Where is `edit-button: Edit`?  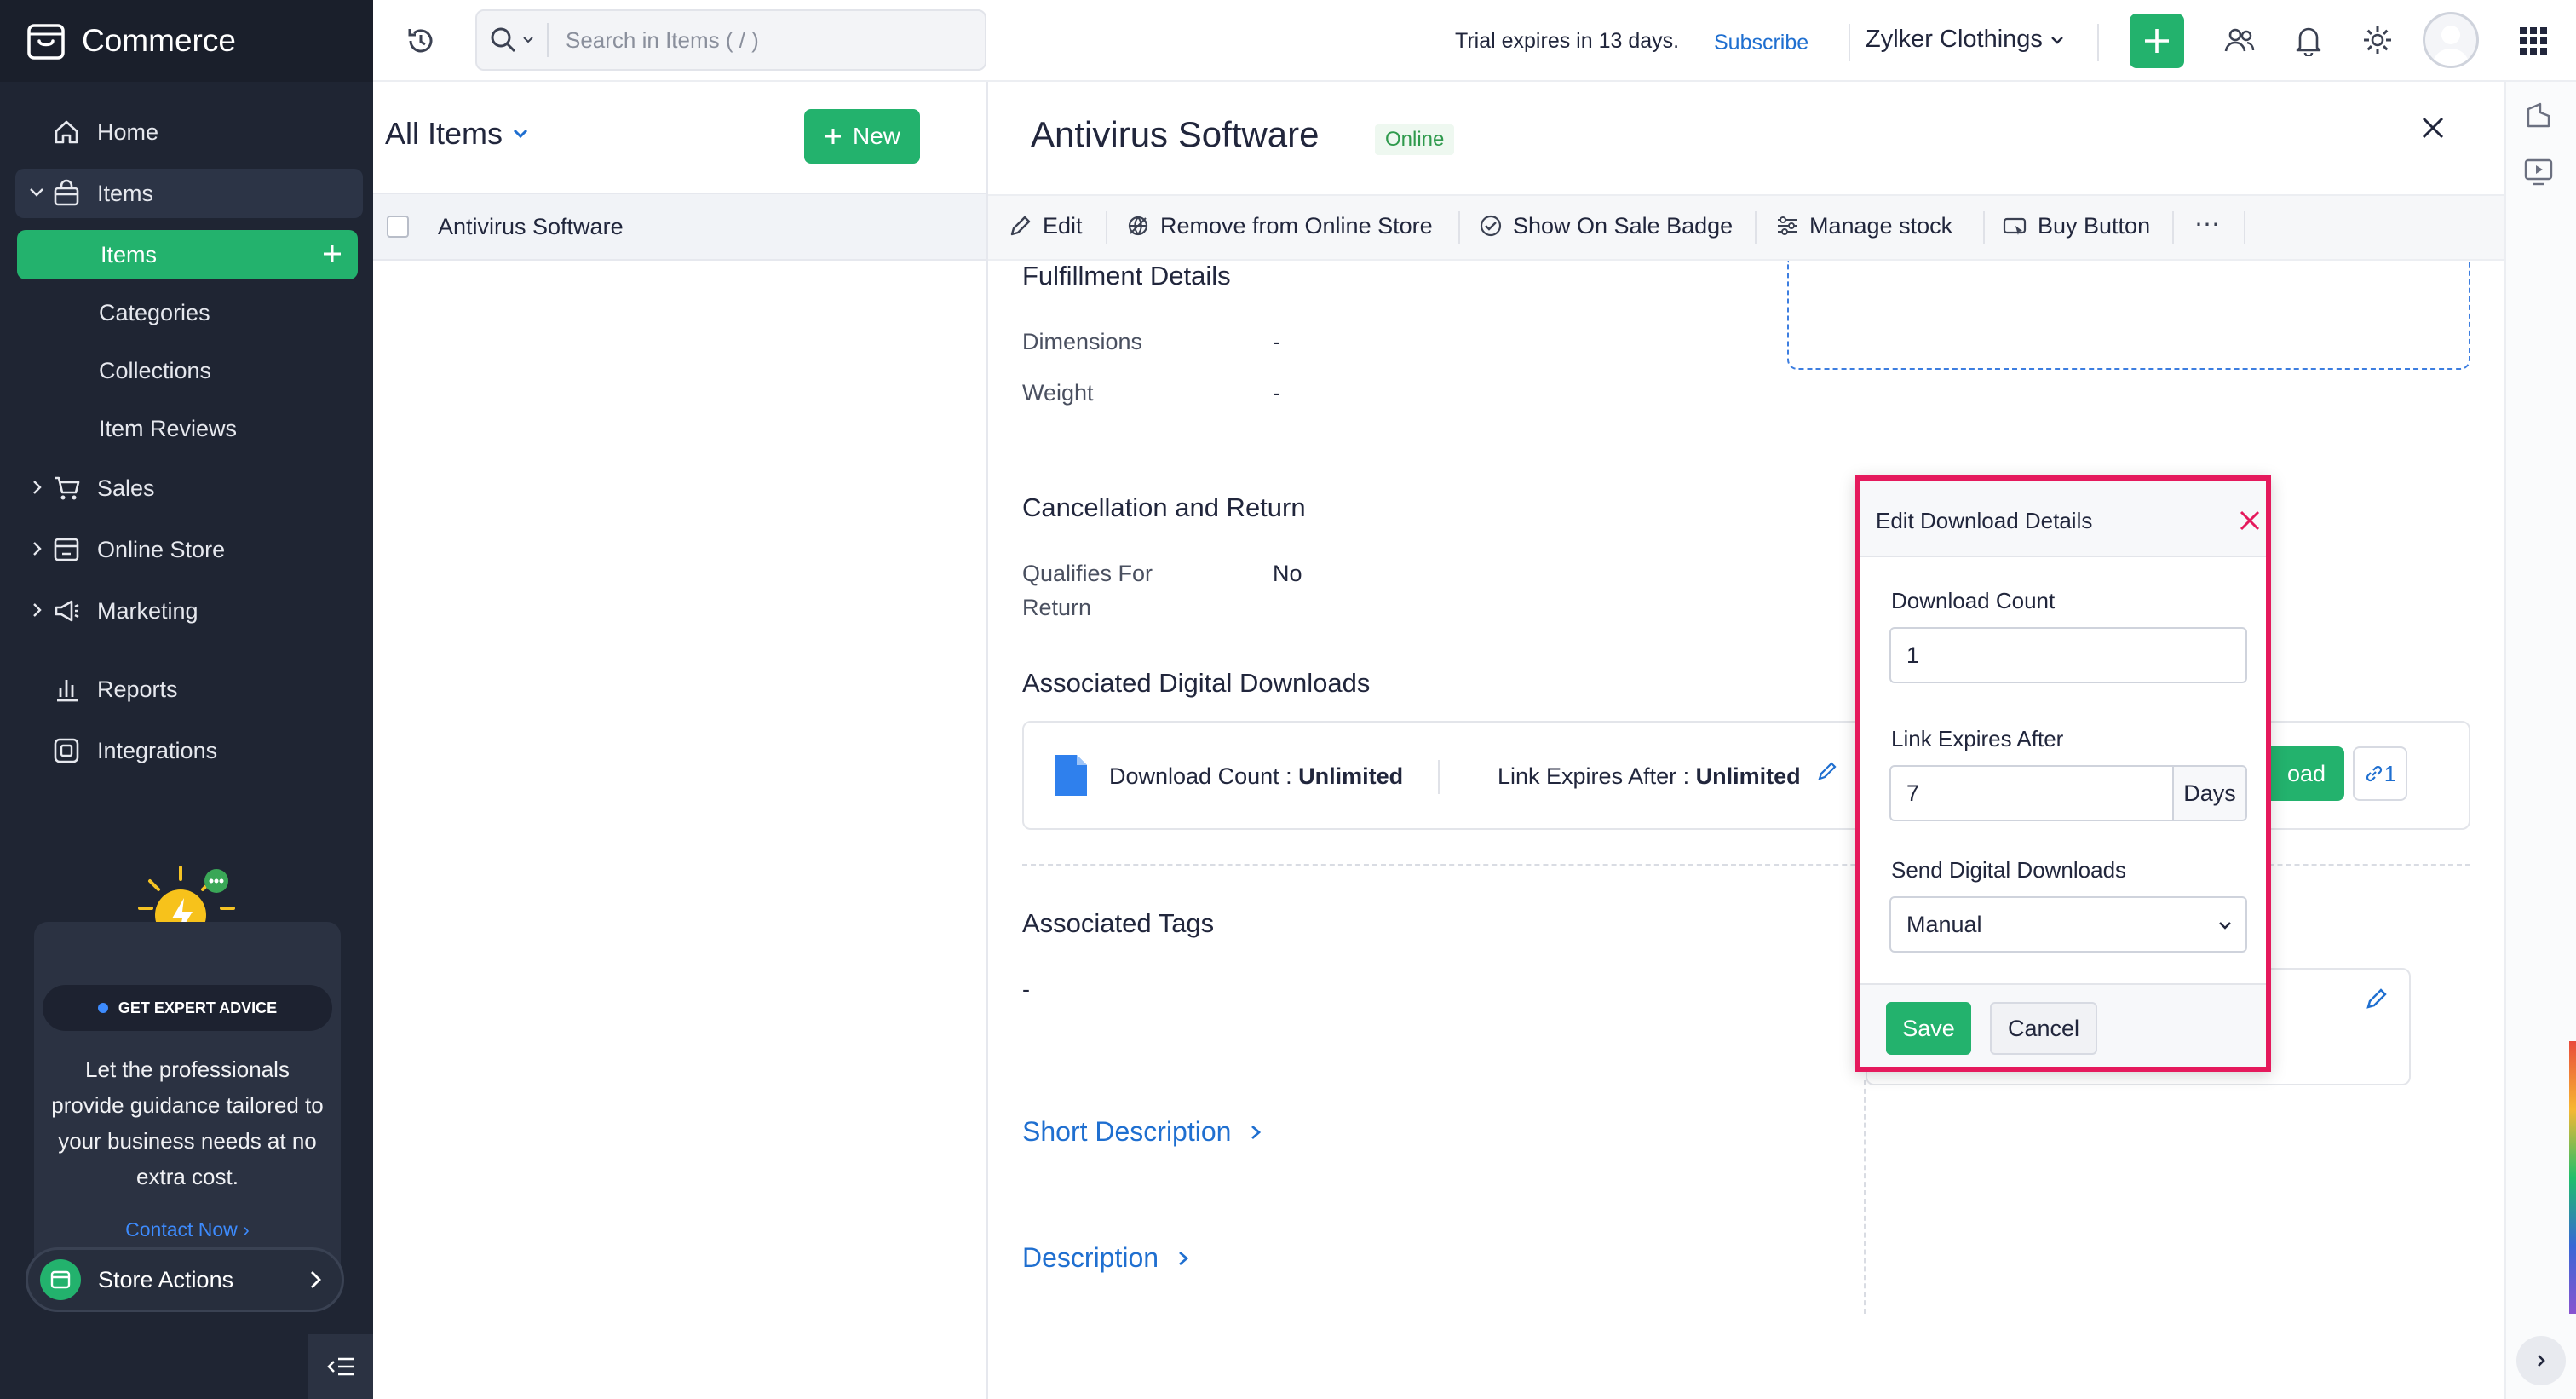
edit-button: Edit is located at coordinates (1046, 226).